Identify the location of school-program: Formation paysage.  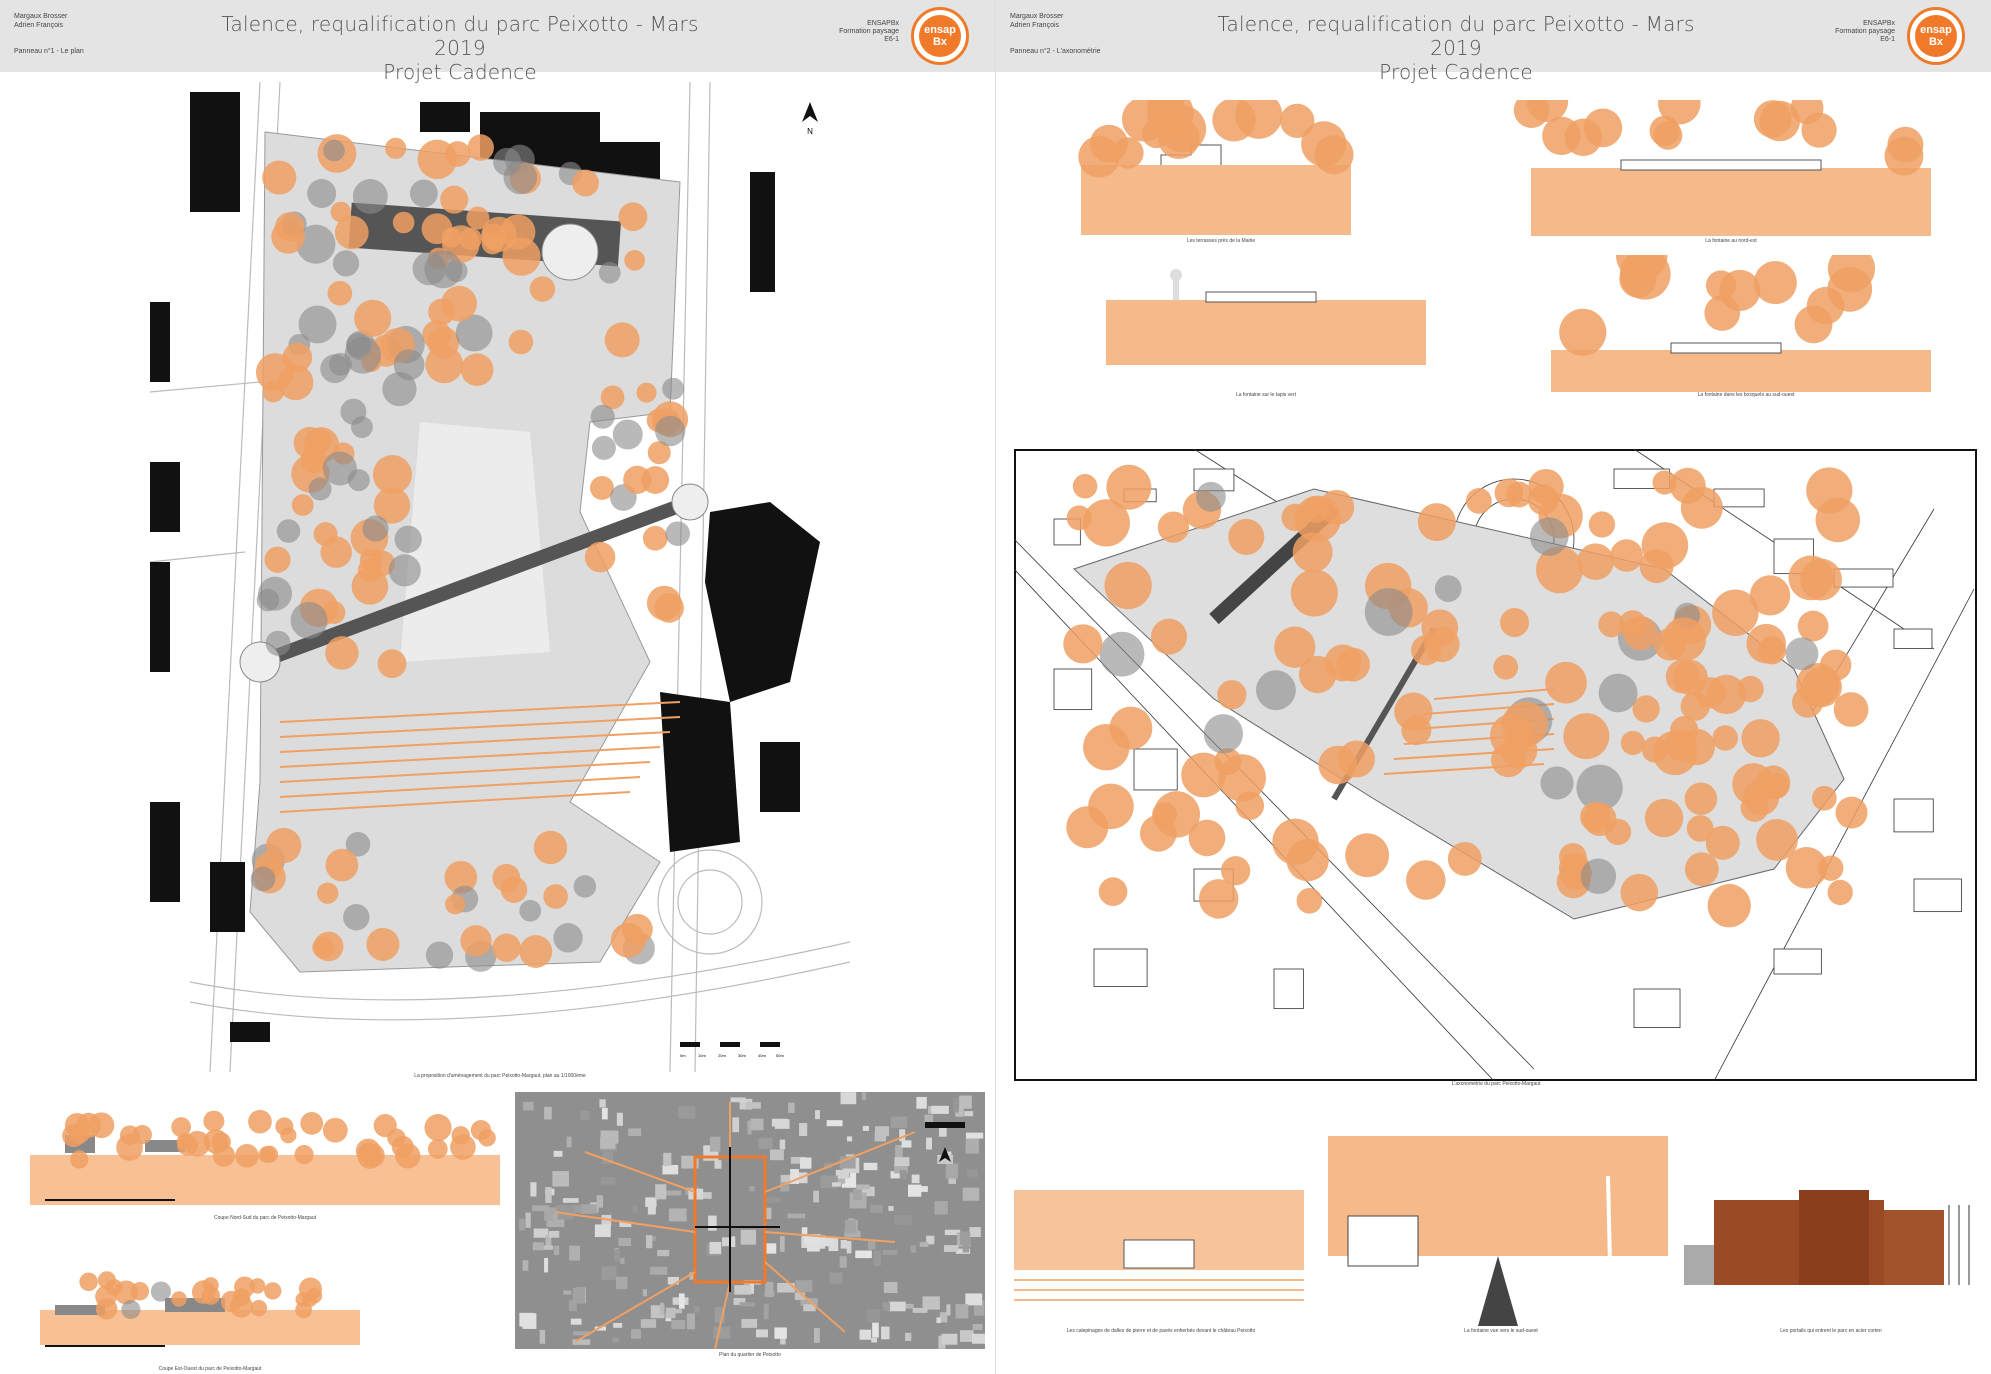
(869, 31).